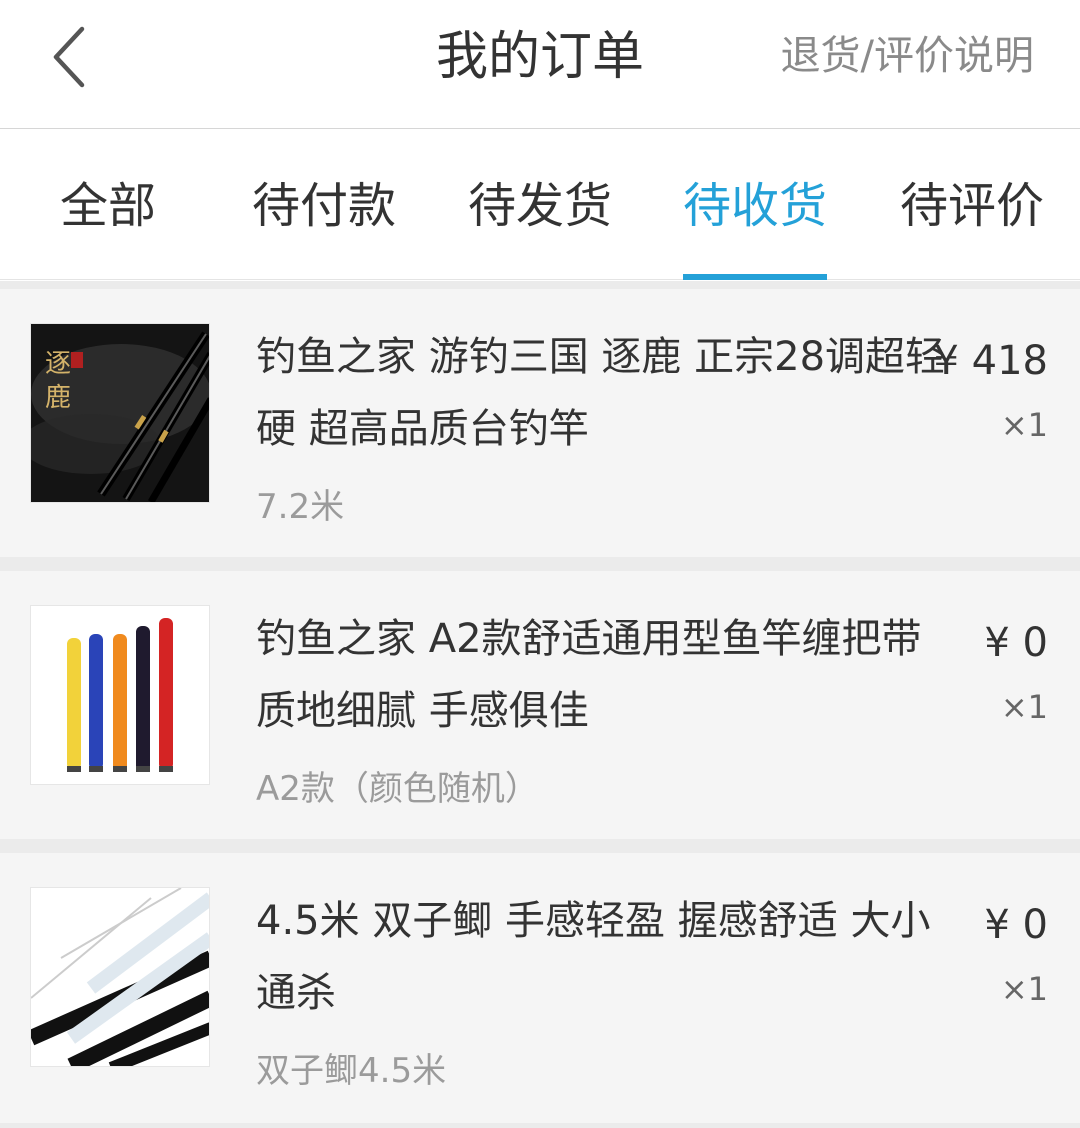 The width and height of the screenshot is (1080, 1128). What do you see at coordinates (300, 507) in the screenshot?
I see `product-spec: 7.2米` at bounding box center [300, 507].